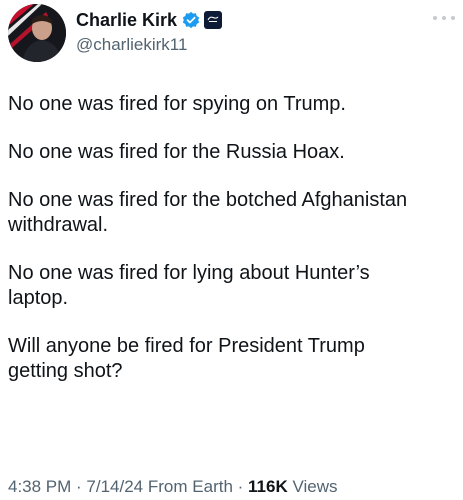 The height and width of the screenshot is (500, 463). Describe the element at coordinates (268, 486) in the screenshot. I see `views-count: 116K` at that location.